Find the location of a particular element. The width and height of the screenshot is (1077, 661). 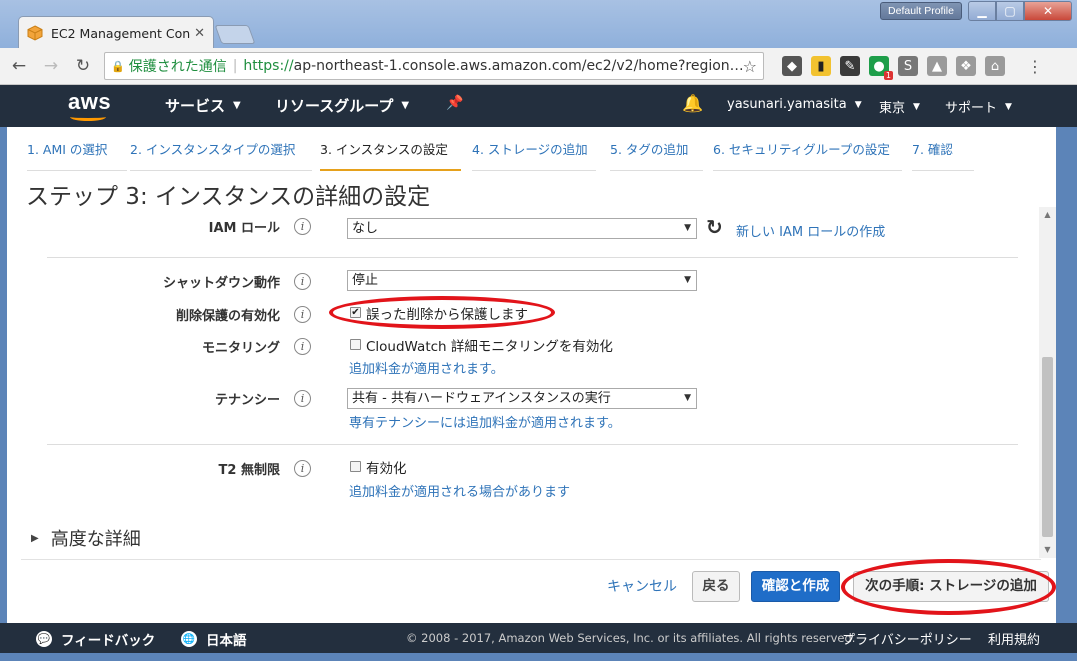

minimize-button: ▁ is located at coordinates (982, 11).